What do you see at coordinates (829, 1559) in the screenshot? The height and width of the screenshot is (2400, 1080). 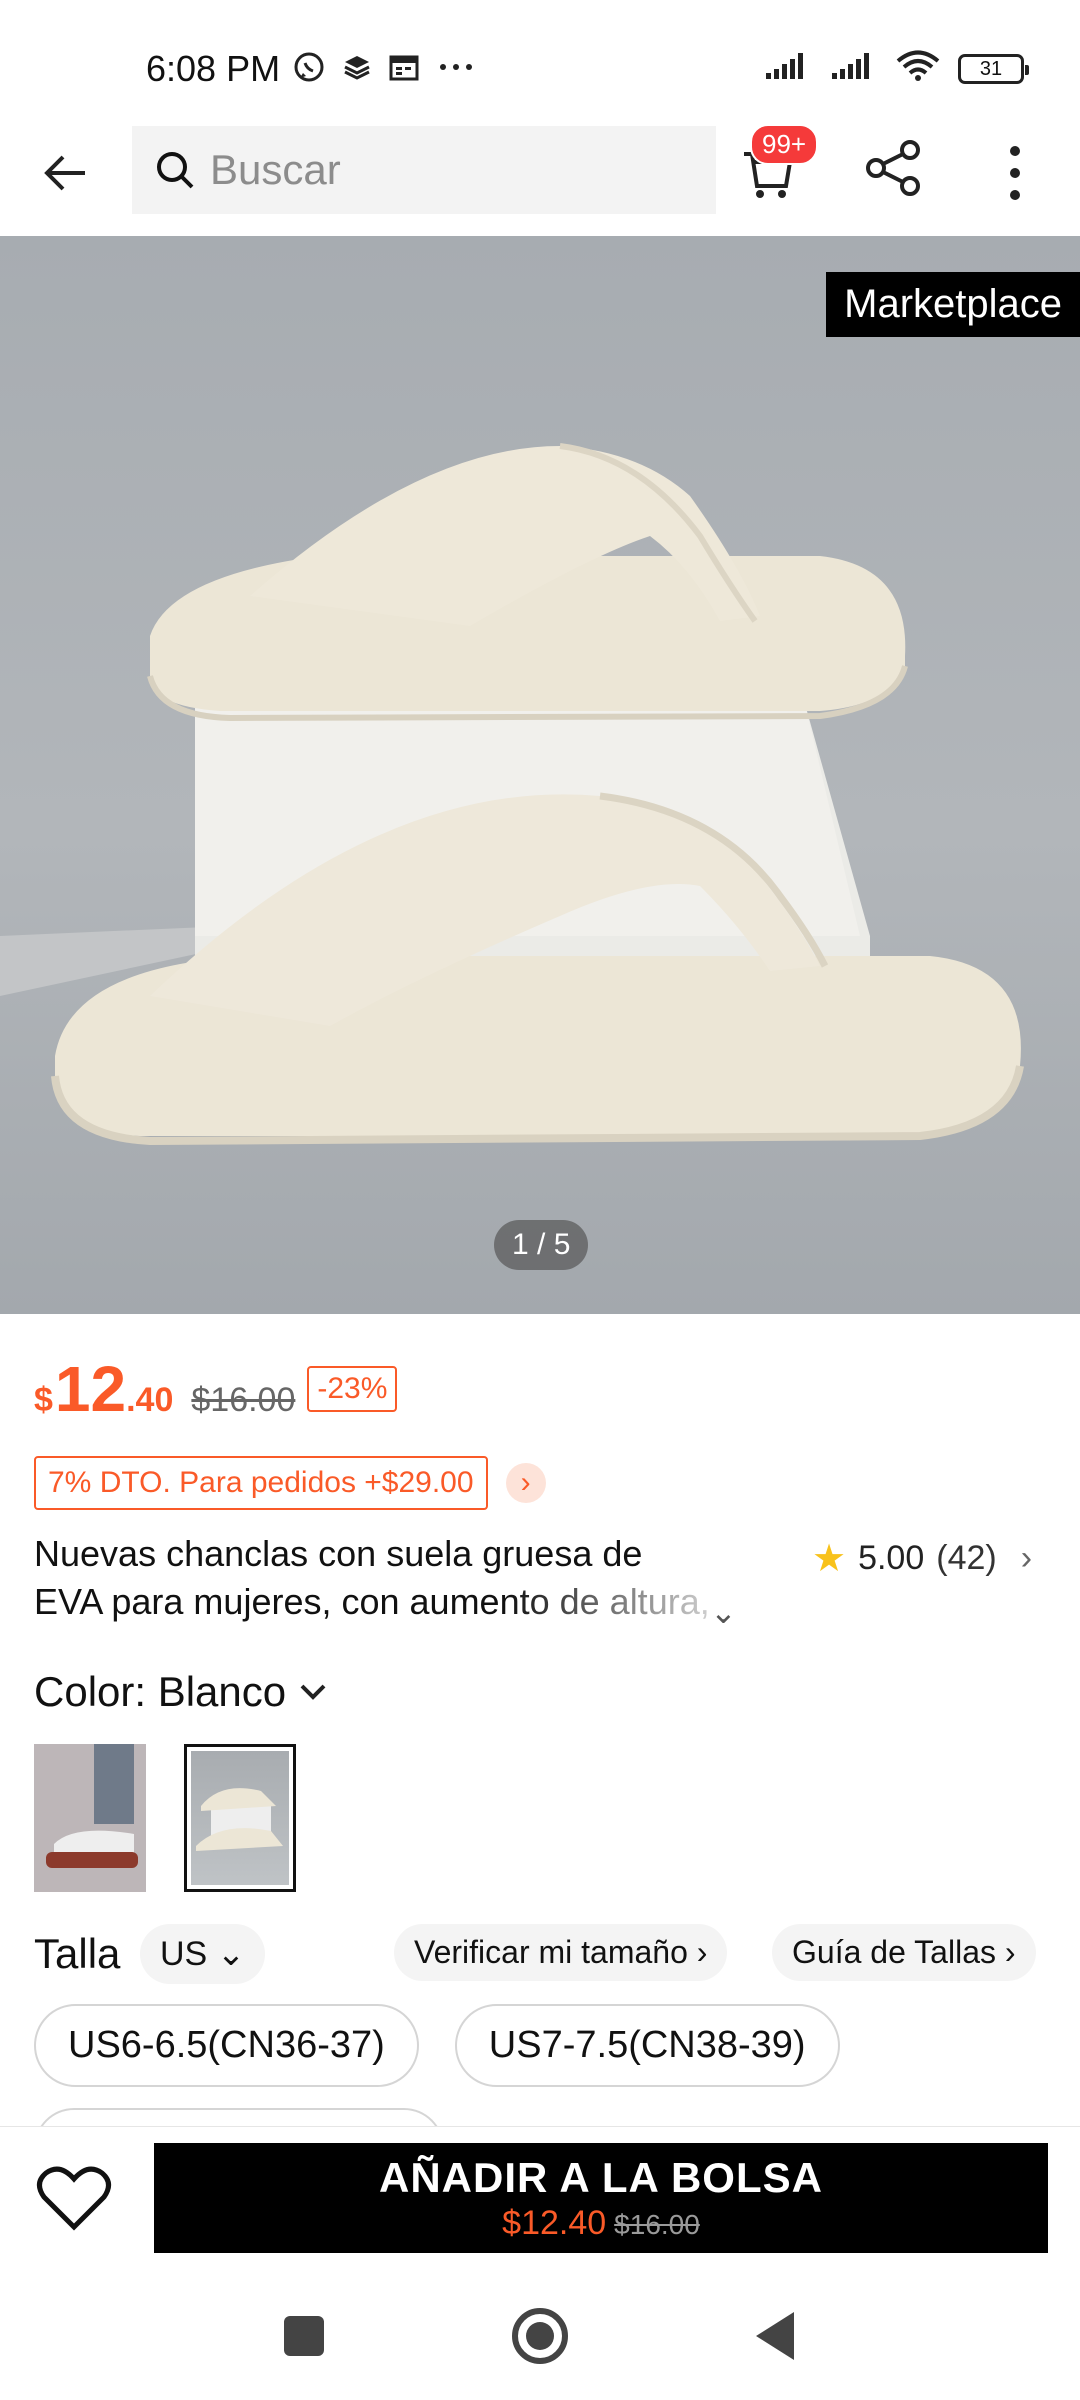 I see `star-icon: ★` at bounding box center [829, 1559].